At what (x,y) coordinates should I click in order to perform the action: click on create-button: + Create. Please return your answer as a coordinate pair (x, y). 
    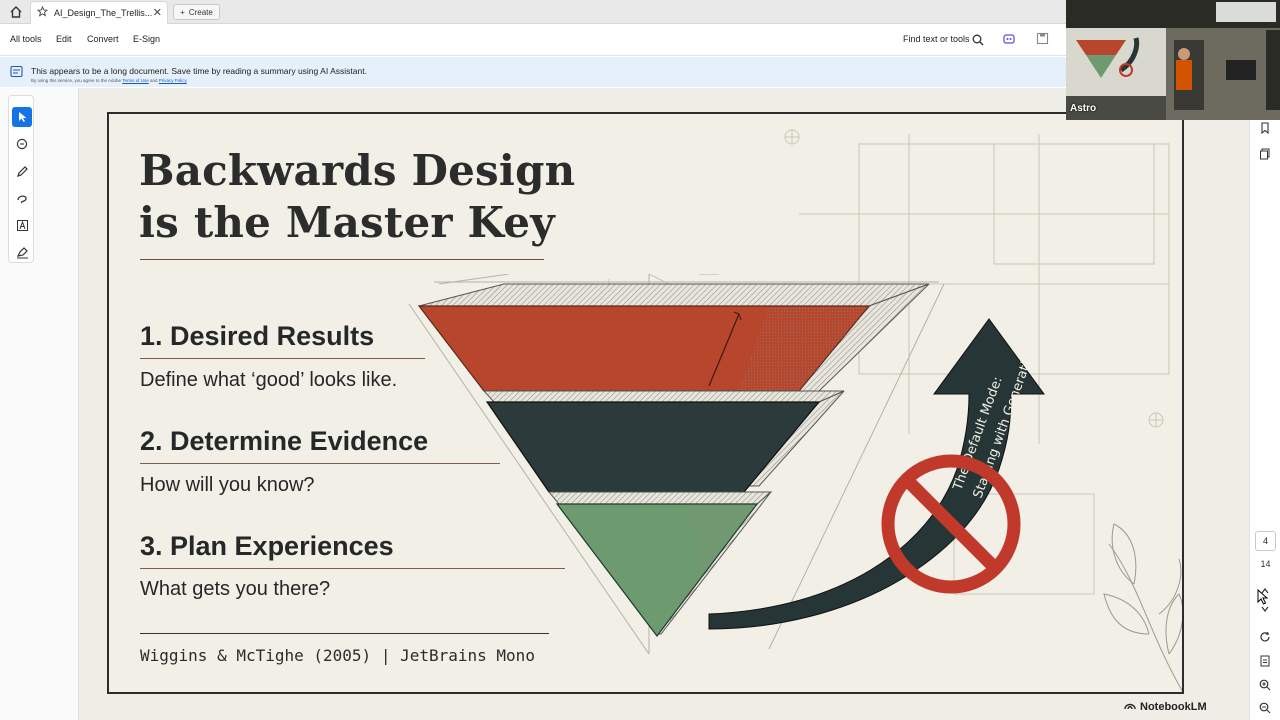
    Looking at the image, I should click on (196, 12).